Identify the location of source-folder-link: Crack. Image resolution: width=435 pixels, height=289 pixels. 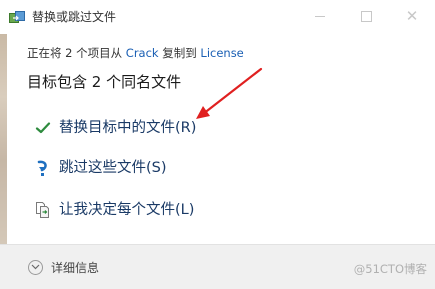
(142, 53).